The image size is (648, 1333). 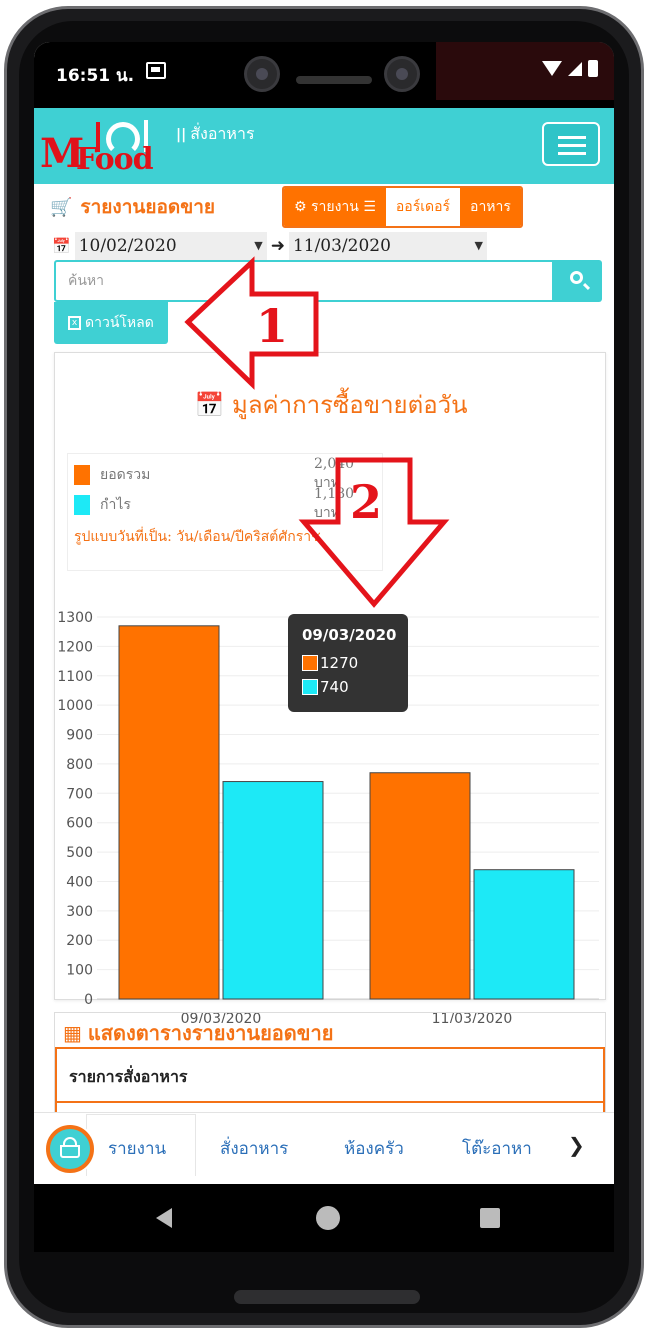 I want to click on bottom-speaker-grille, so click(x=327, y=1297).